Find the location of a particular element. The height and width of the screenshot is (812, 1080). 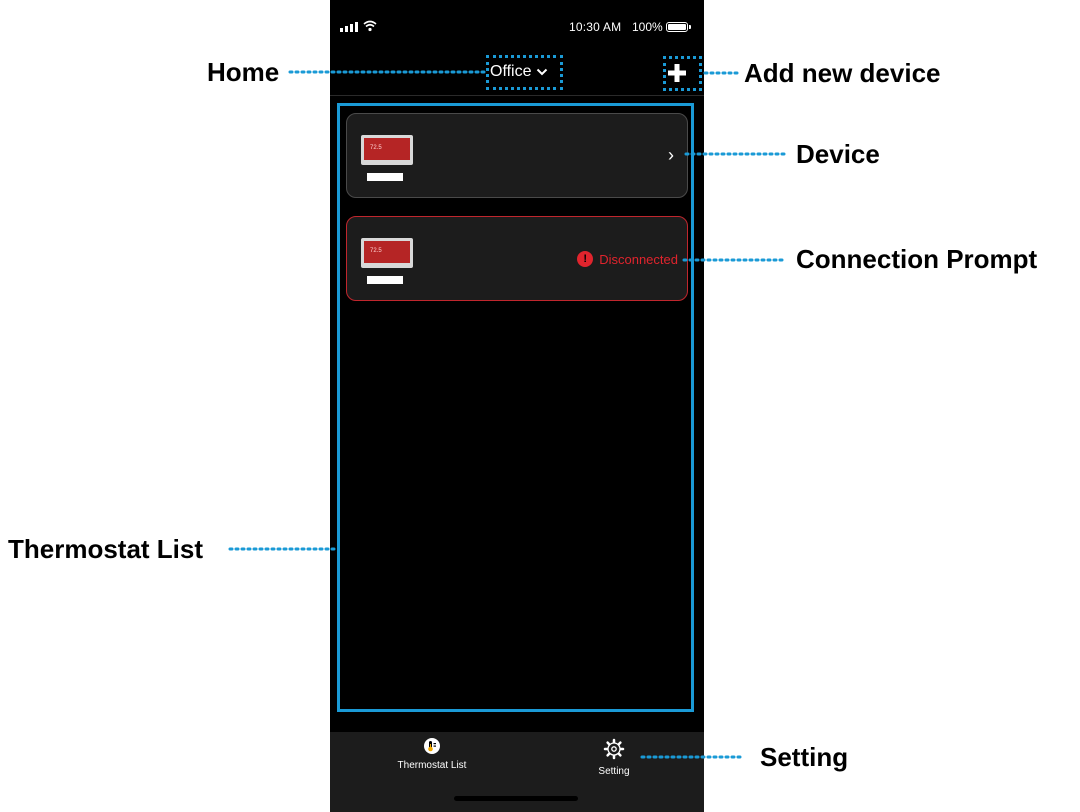

callout-device: Device is located at coordinates (838, 154).